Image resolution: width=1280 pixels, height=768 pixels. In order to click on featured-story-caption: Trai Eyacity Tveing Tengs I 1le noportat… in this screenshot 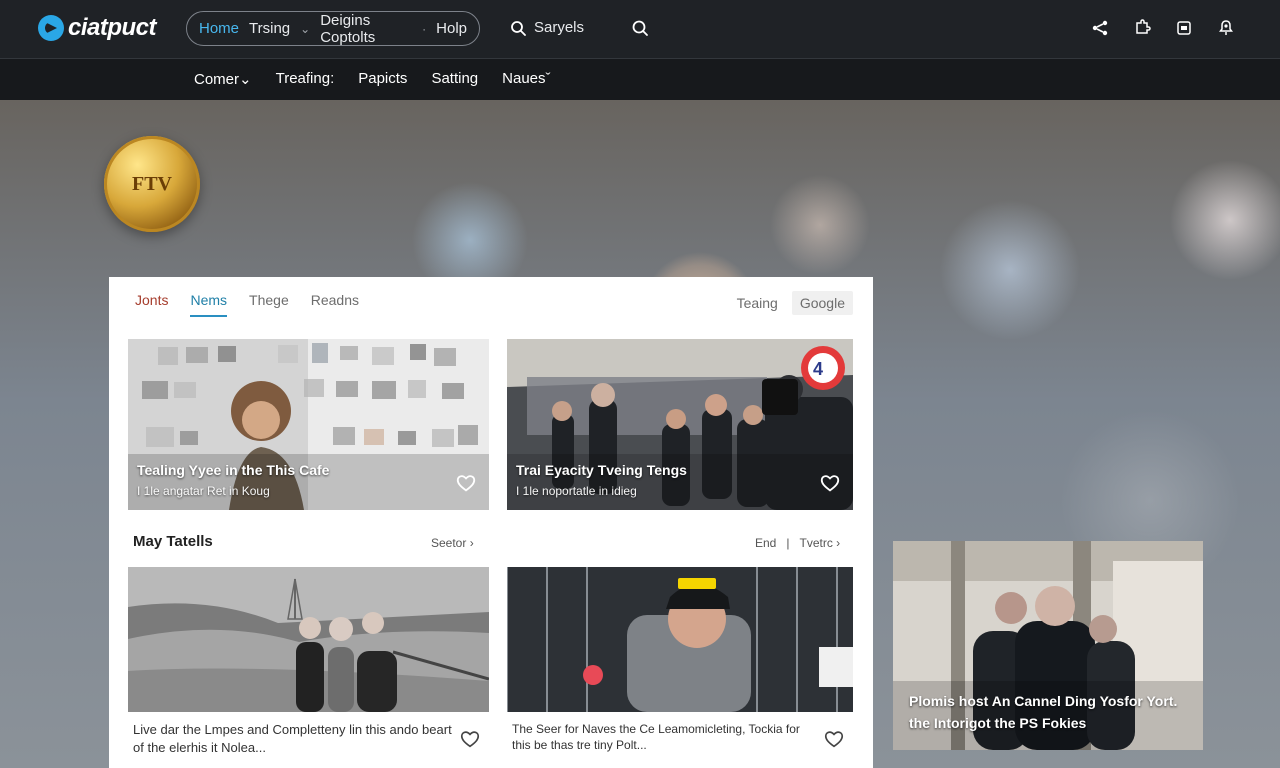, I will do `click(601, 480)`.